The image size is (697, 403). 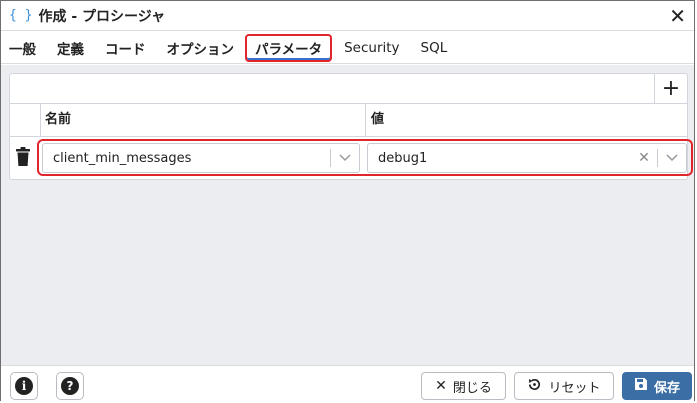 What do you see at coordinates (371, 48) in the screenshot?
I see `tab-security: Security` at bounding box center [371, 48].